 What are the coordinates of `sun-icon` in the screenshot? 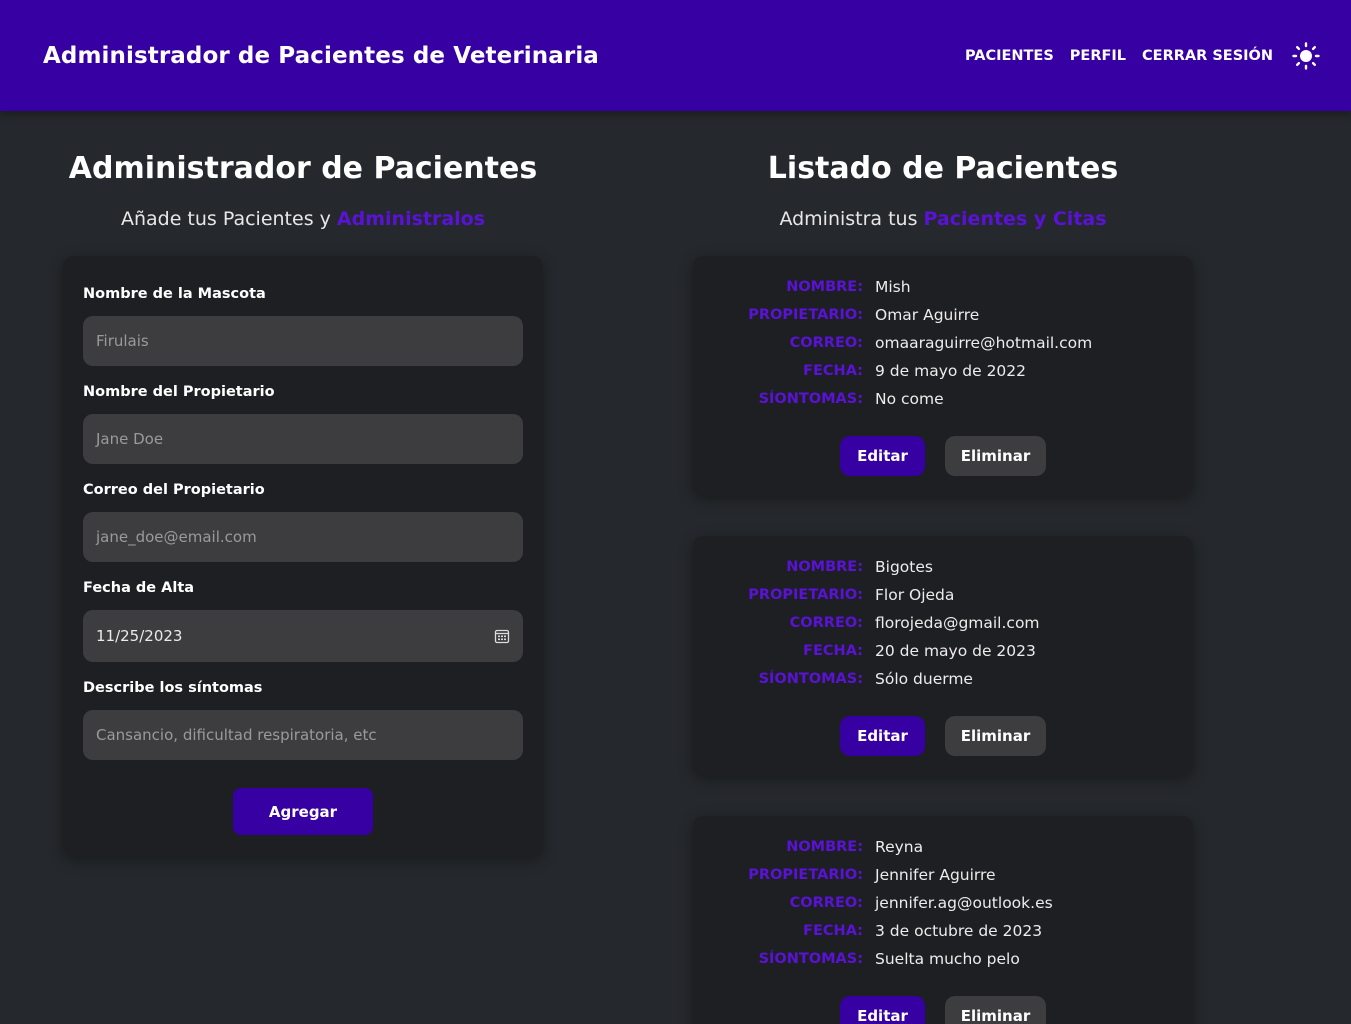 It's located at (1306, 55).